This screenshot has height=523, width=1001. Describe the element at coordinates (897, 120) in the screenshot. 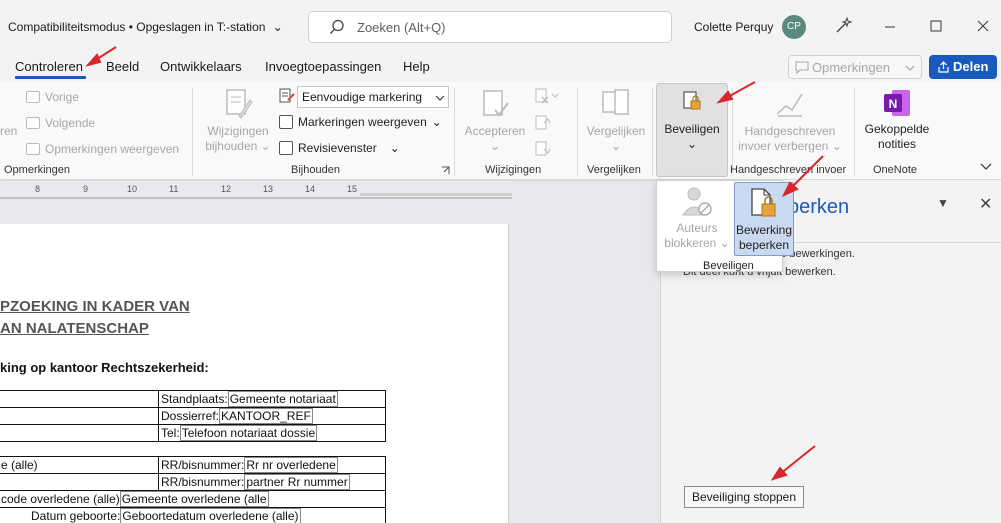

I see `linked-notes-button: N Gekoppelde notities` at that location.